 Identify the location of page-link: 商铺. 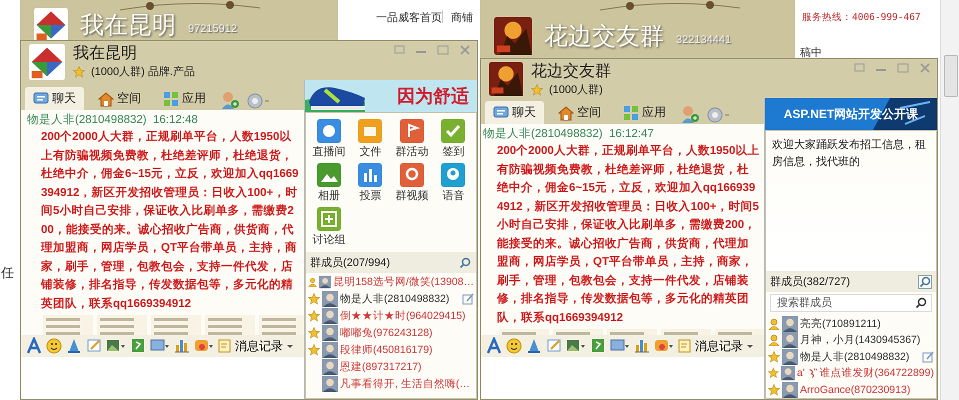
(462, 17).